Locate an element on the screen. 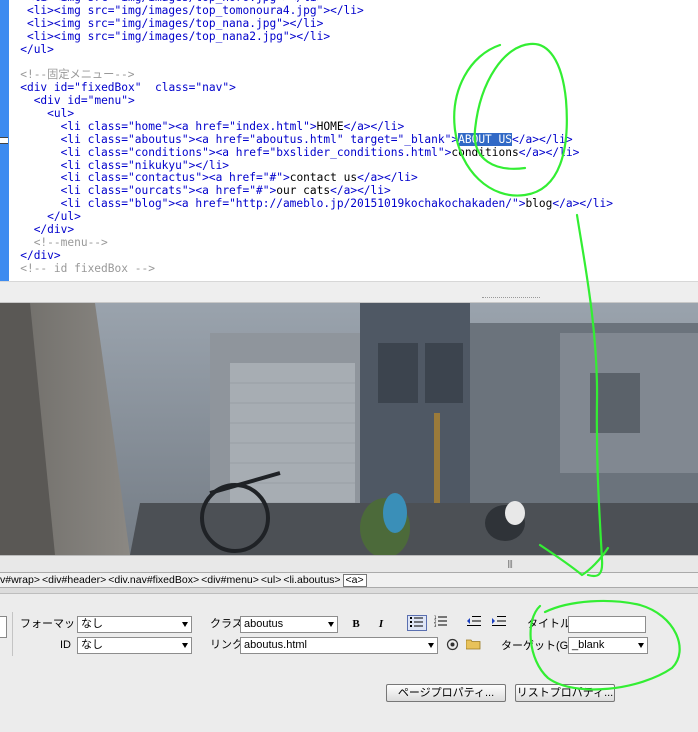 Image resolution: width=698 pixels, height=732 pixels. code-token: "#" is located at coordinates (272, 178).